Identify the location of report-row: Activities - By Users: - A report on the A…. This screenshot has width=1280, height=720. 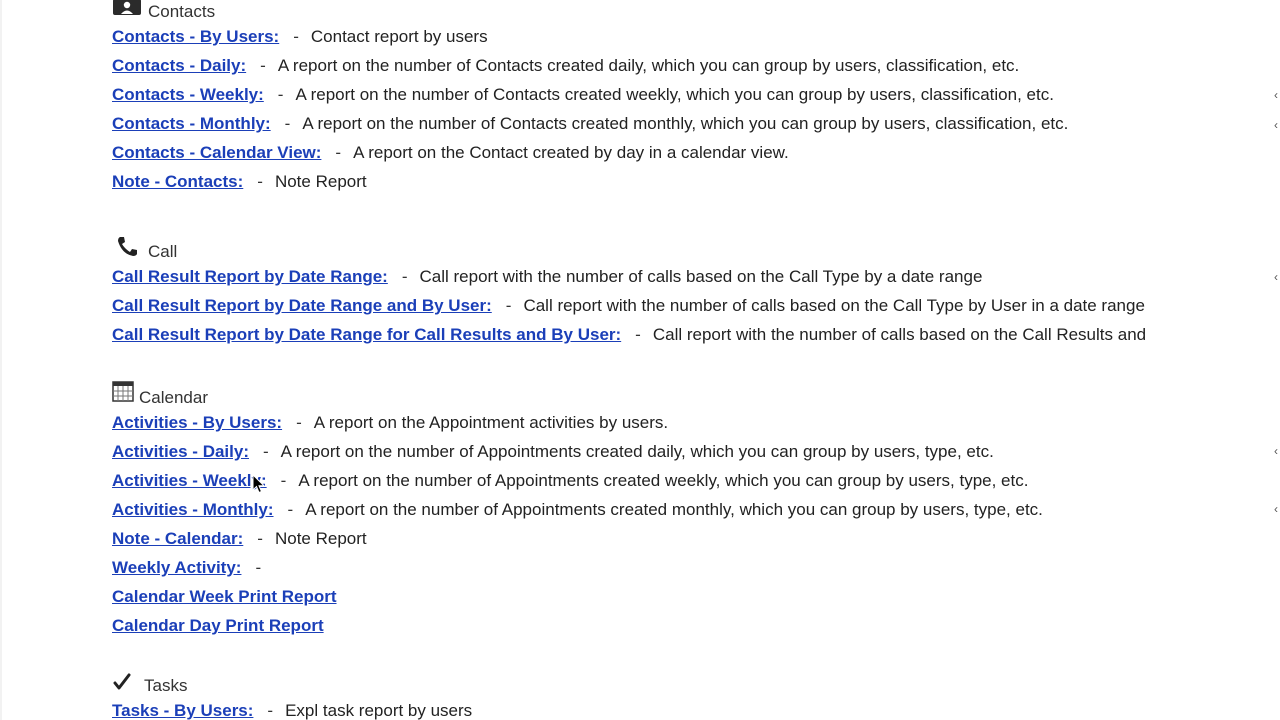
(696, 422).